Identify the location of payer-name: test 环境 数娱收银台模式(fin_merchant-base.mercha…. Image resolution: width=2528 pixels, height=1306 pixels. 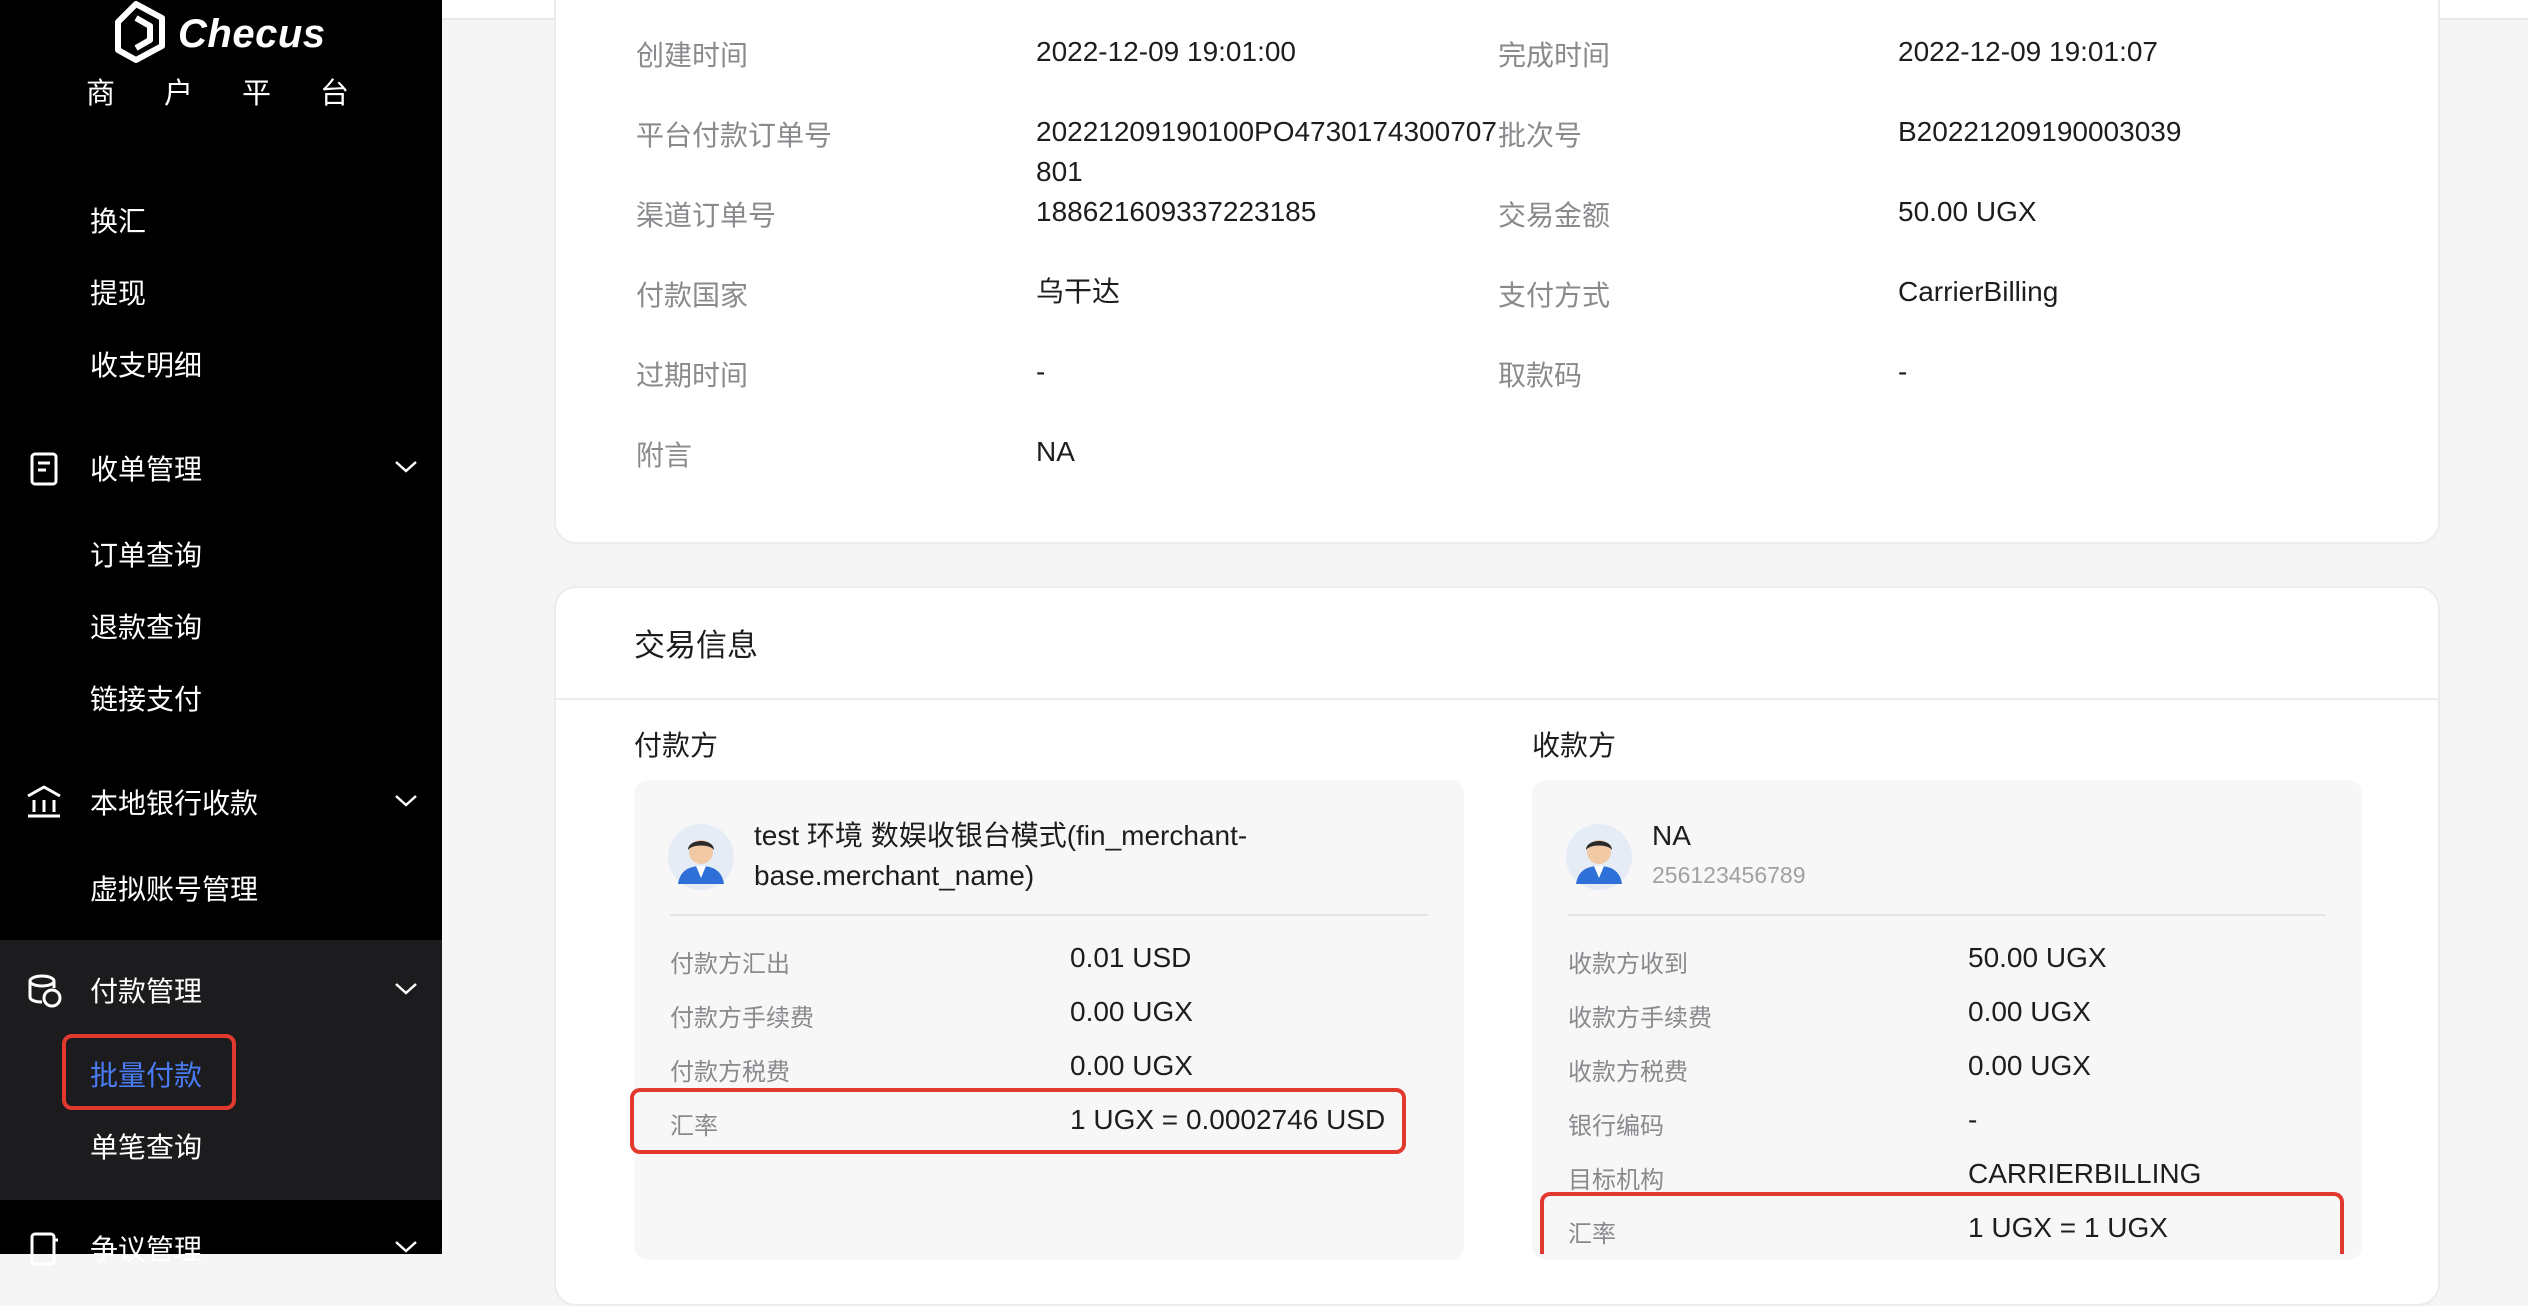
(1001, 855).